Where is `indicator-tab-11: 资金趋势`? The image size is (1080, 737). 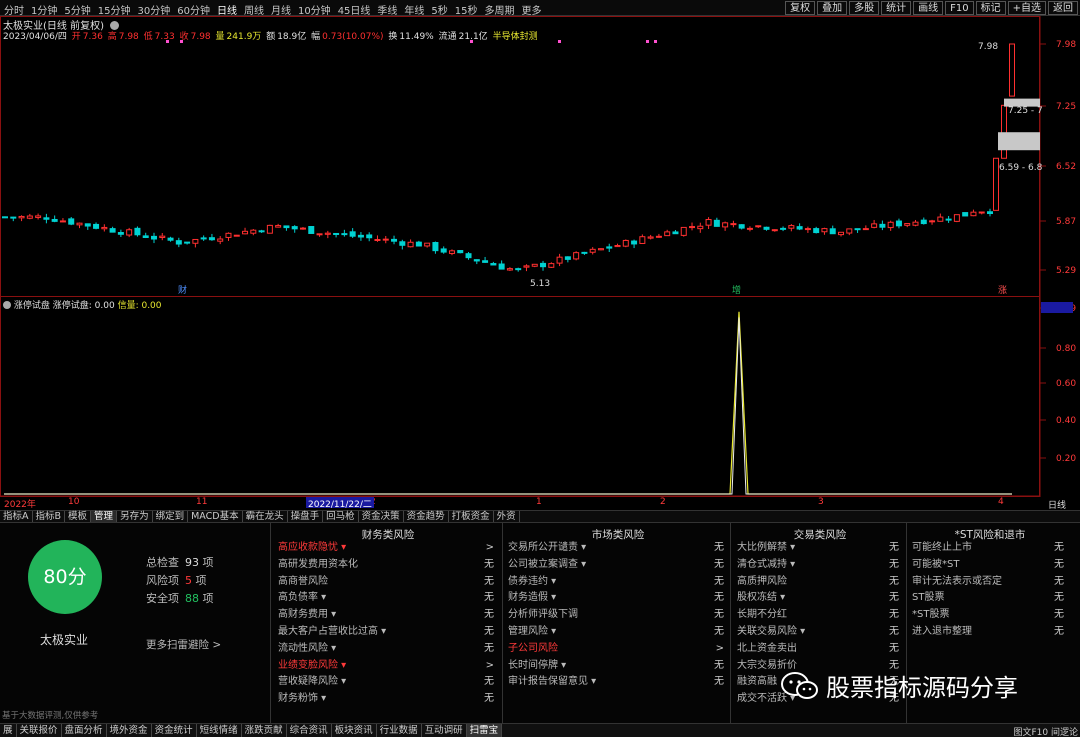 indicator-tab-11: 资金趋势 is located at coordinates (426, 516).